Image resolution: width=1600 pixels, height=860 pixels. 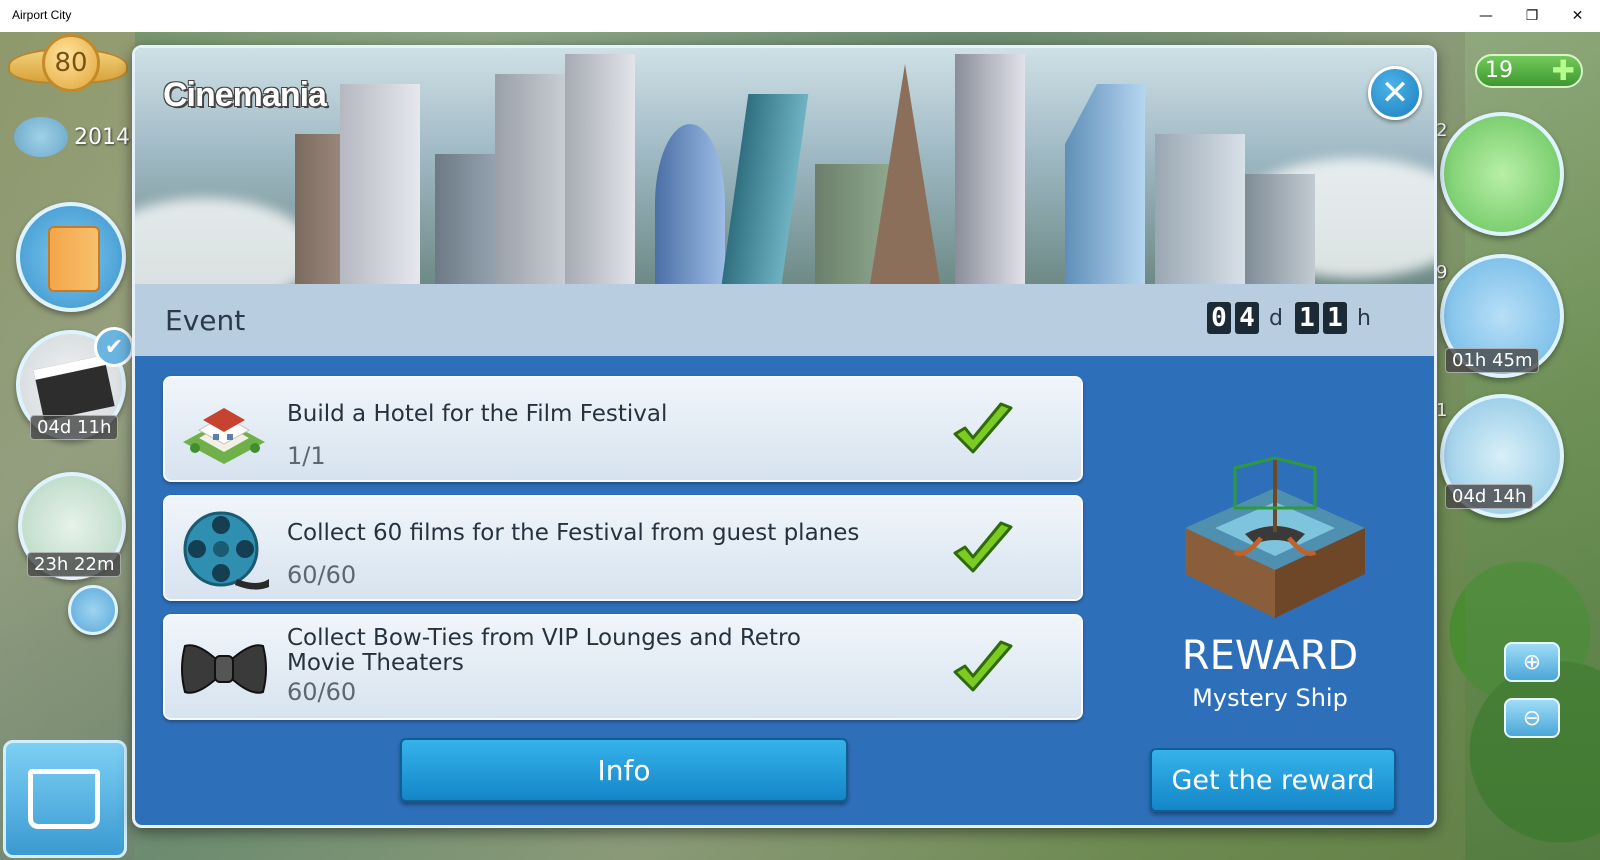 I want to click on task-item: Build a Hotel for the Film Festival 1/1, so click(x=623, y=429).